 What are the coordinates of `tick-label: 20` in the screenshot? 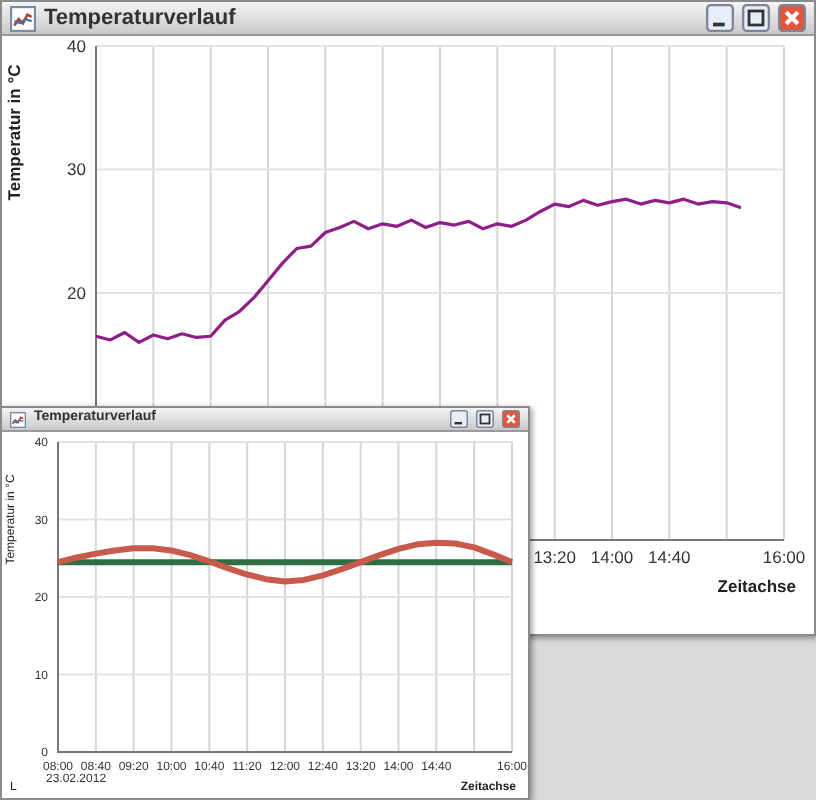 It's located at (76, 292).